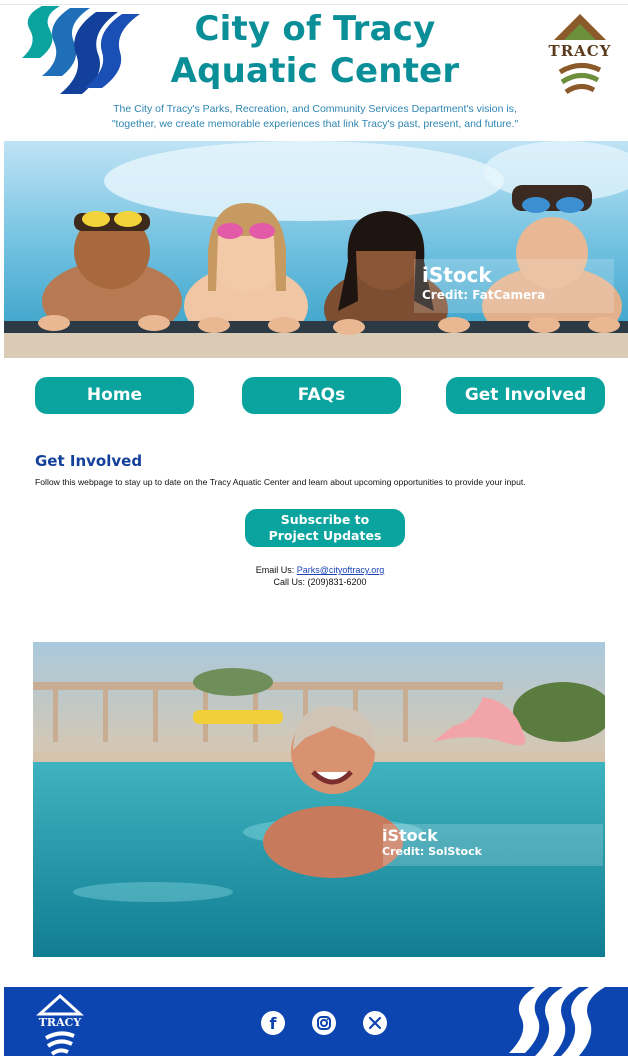 The image size is (628, 1061). I want to click on pool-photo-credit: iStock Credit: SolStock, so click(432, 843).